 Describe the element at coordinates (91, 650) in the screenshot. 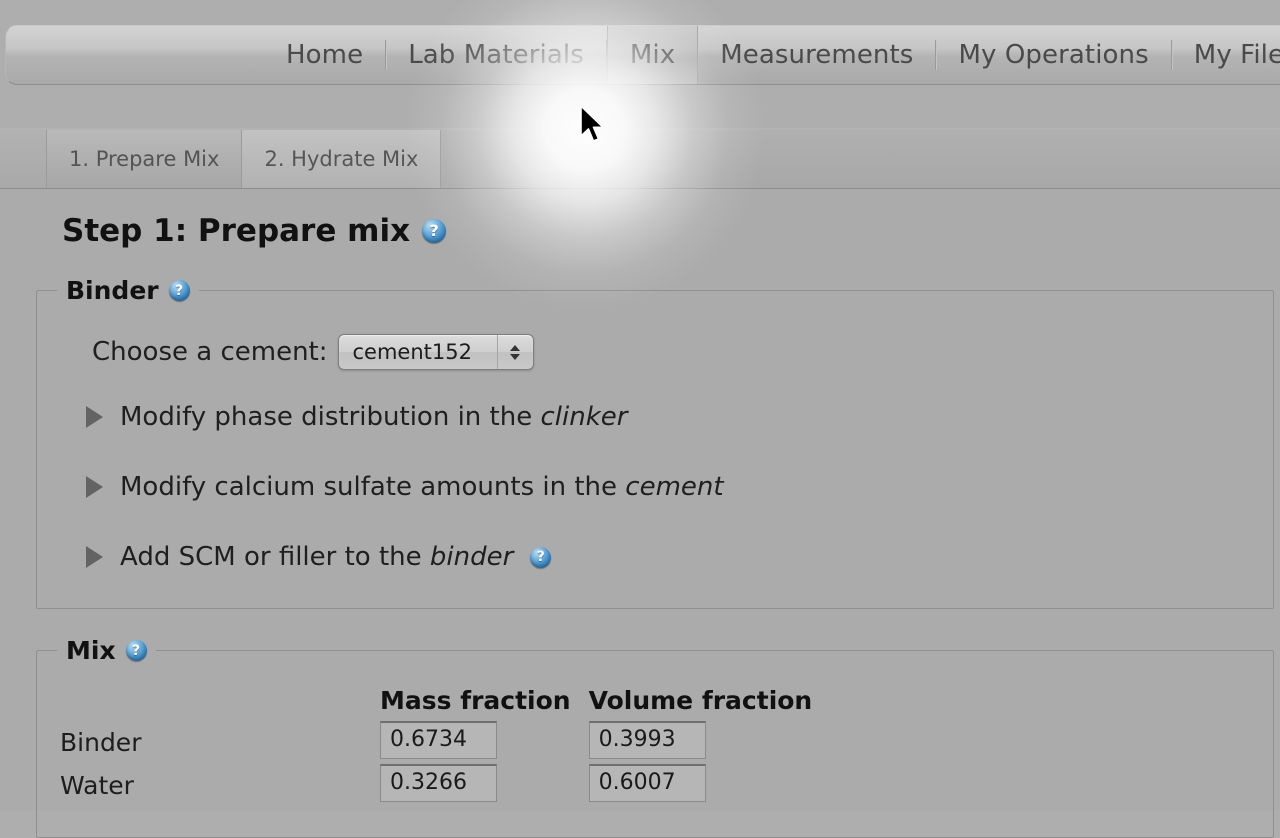

I see `mix-legend-text: Mix` at that location.